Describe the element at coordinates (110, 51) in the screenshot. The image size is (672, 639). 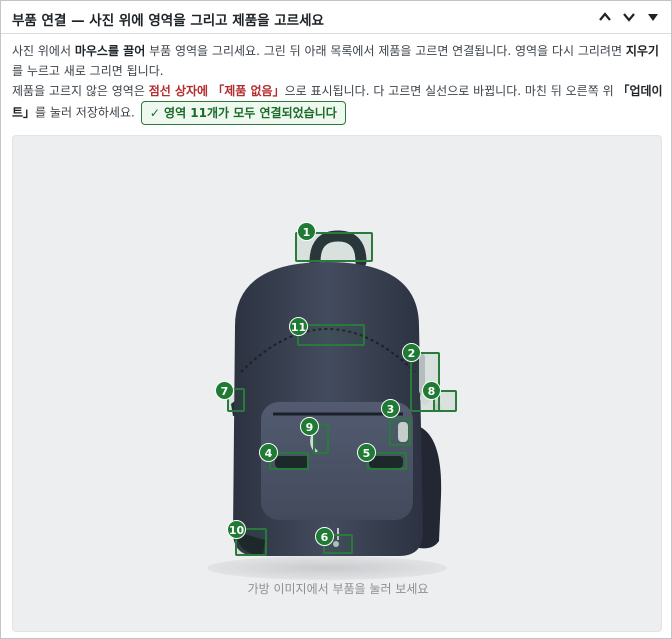
I see `intro-bold-drag: 마우스를 끌어` at that location.